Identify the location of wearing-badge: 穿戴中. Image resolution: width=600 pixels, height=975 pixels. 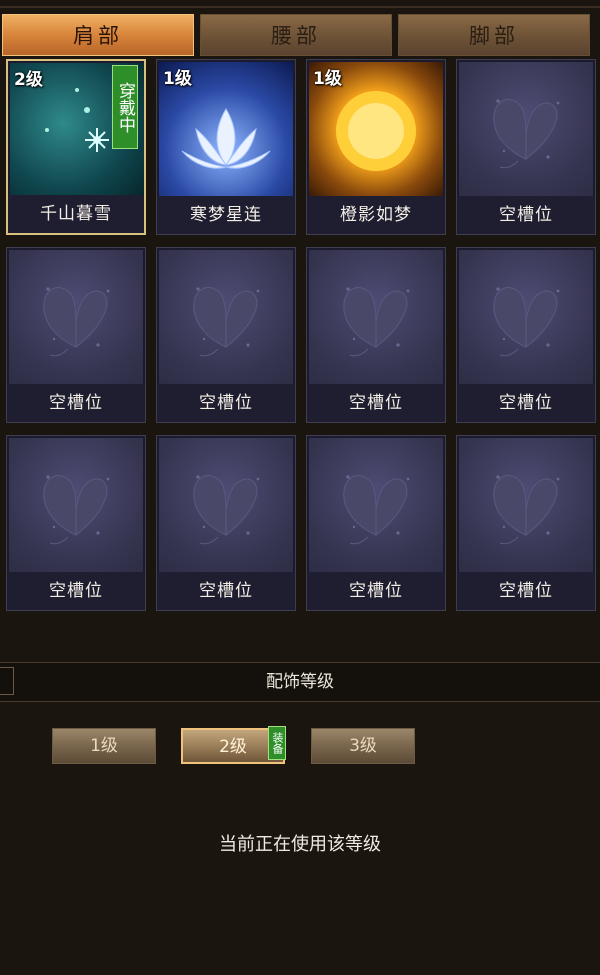
(125, 107).